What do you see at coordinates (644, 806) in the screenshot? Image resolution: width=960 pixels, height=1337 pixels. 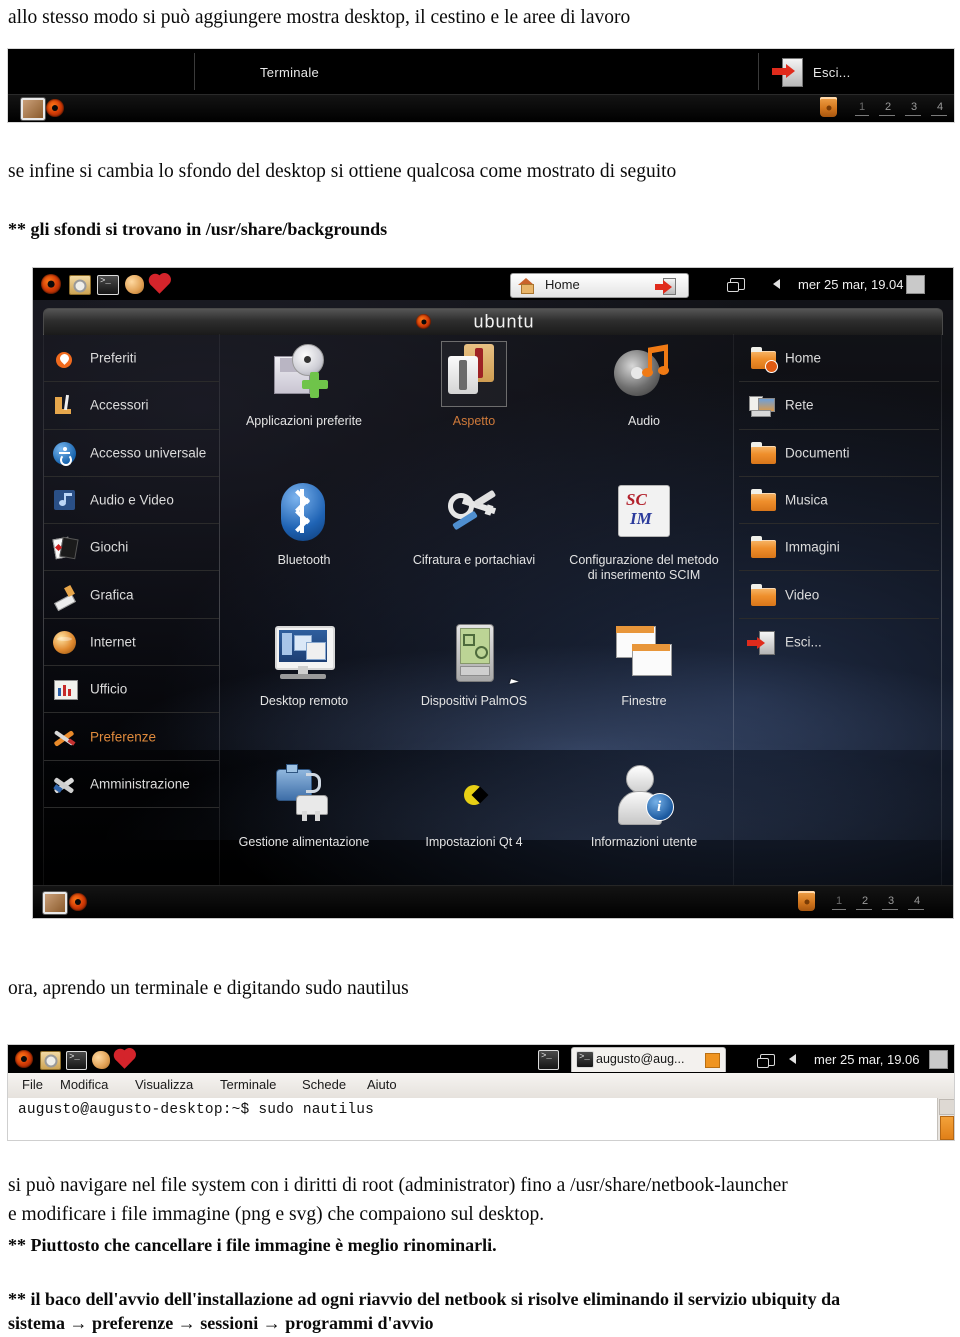 I see `app-item-user-info: i Informazioni utente` at bounding box center [644, 806].